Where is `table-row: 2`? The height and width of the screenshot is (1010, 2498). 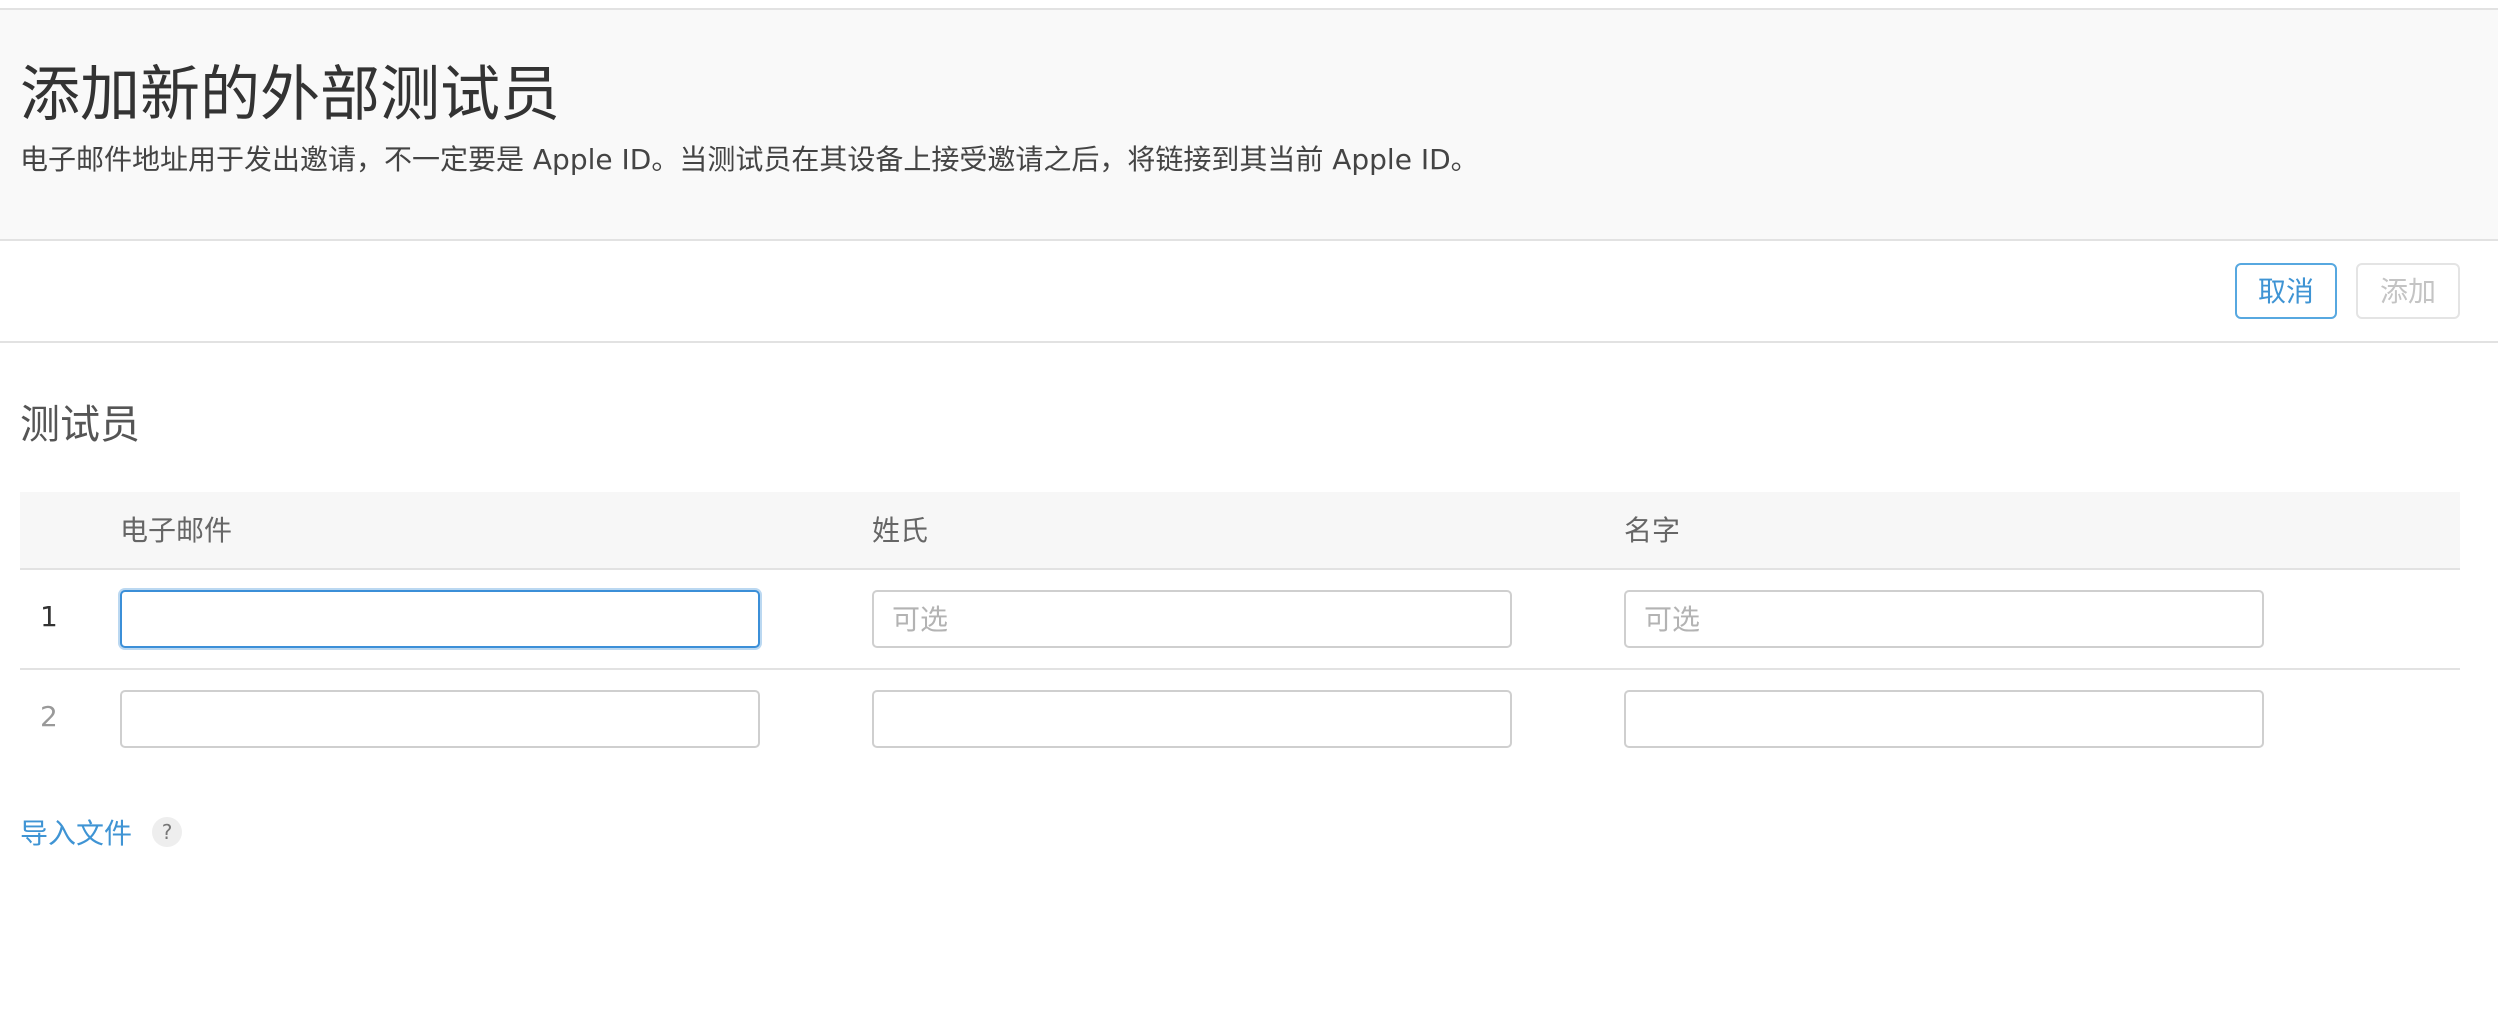
table-row: 2 is located at coordinates (1240, 720).